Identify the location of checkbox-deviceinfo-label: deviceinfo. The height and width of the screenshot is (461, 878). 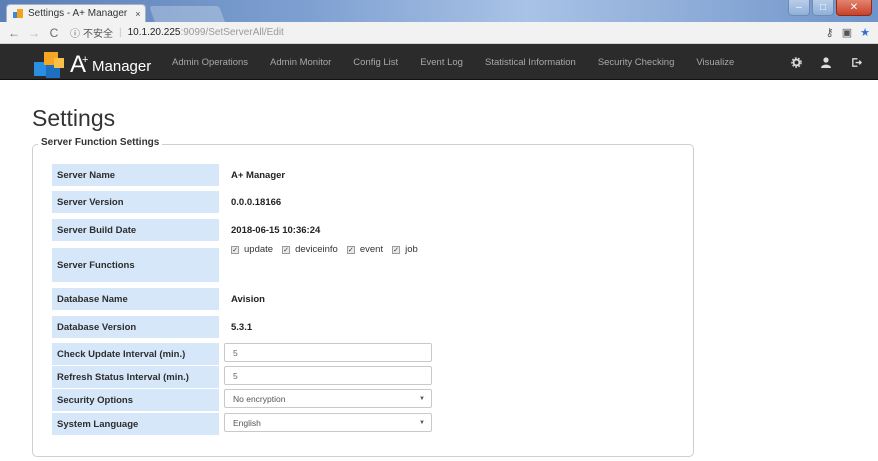
(316, 249).